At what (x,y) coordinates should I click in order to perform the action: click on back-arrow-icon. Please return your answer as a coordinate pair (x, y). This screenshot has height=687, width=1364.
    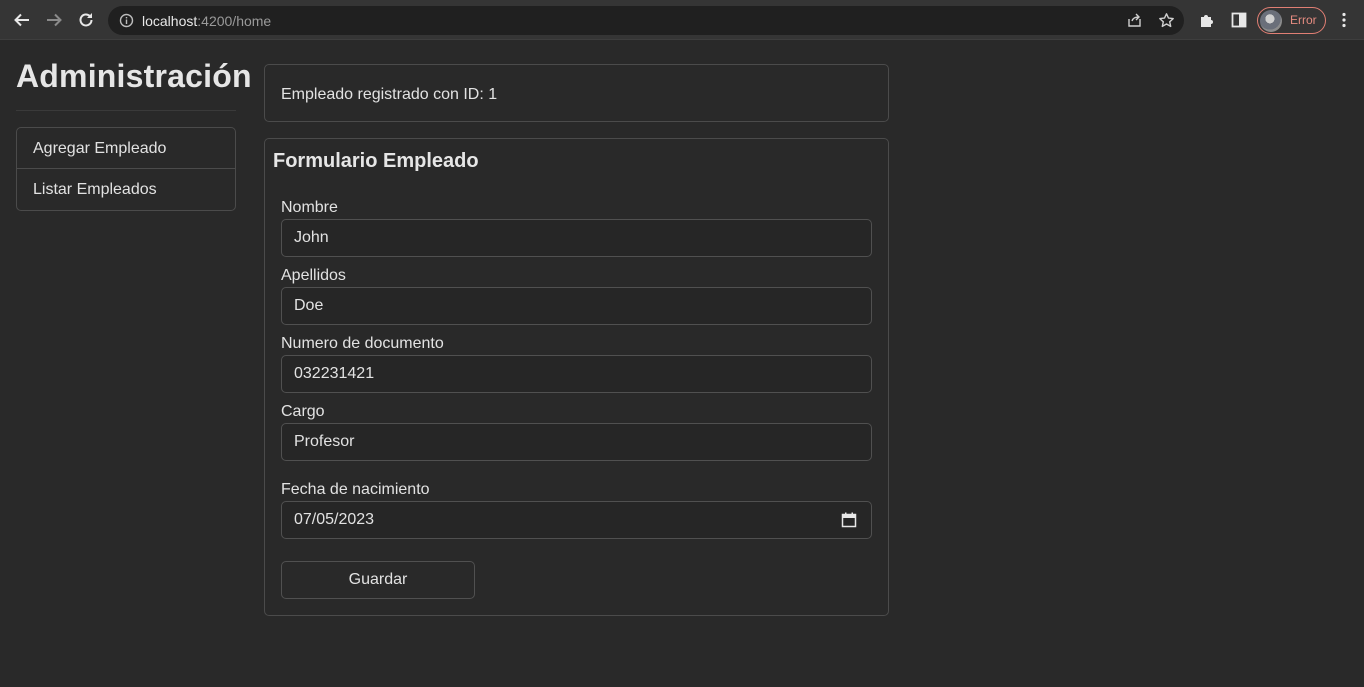
    Looking at the image, I should click on (21, 20).